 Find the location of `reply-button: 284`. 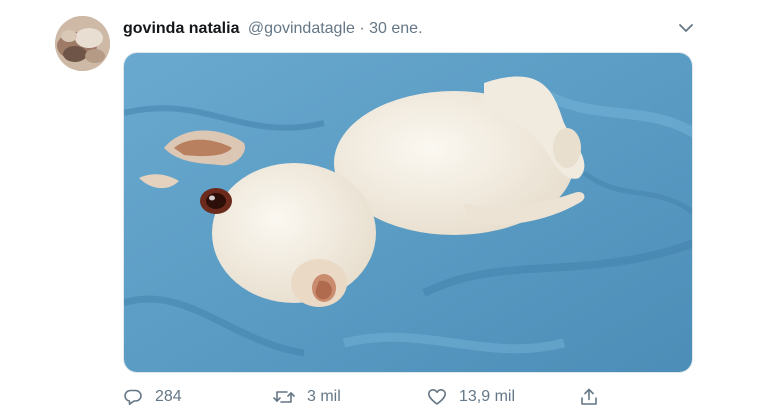

reply-button: 284 is located at coordinates (152, 397).